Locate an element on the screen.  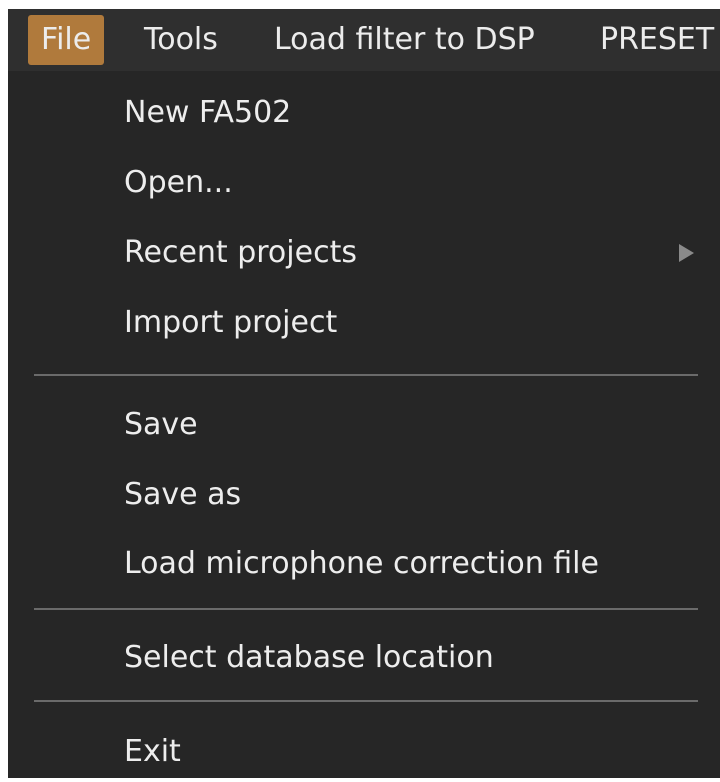
menu-bar: File Tools Load filter to DSP PRESET is located at coordinates (364, 40).